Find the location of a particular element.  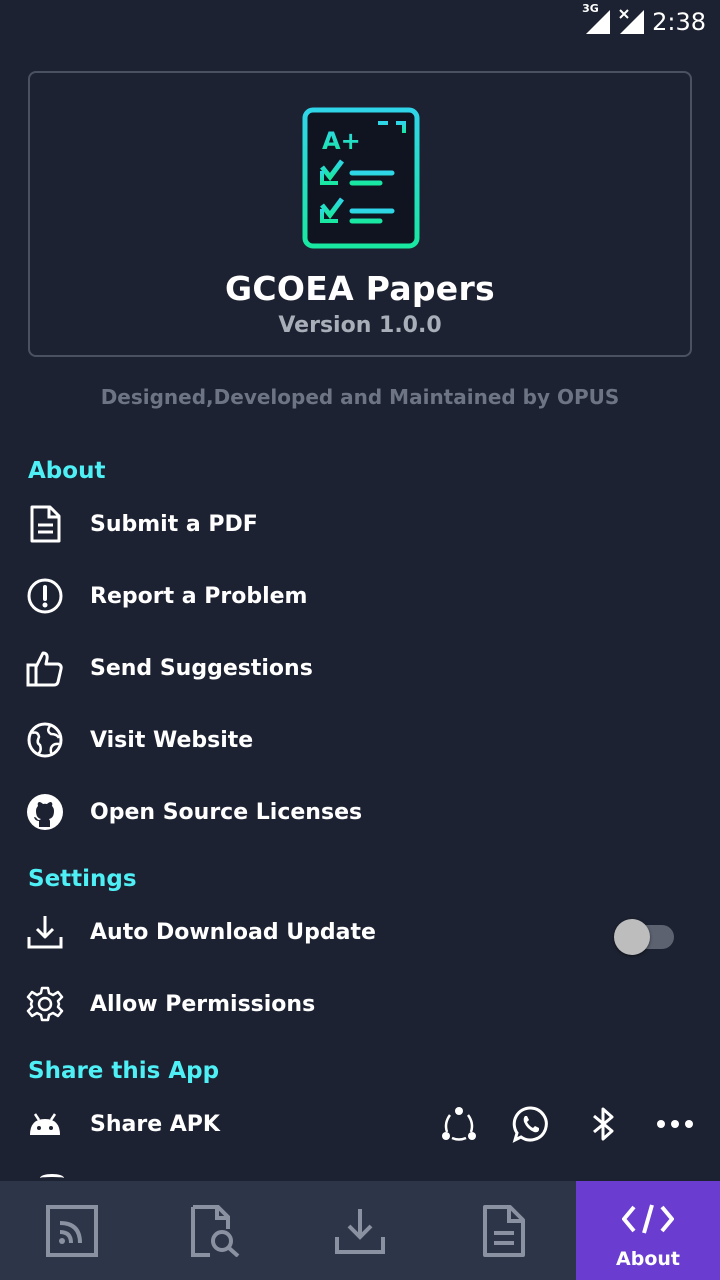

no-signal-icon is located at coordinates (632, 22).